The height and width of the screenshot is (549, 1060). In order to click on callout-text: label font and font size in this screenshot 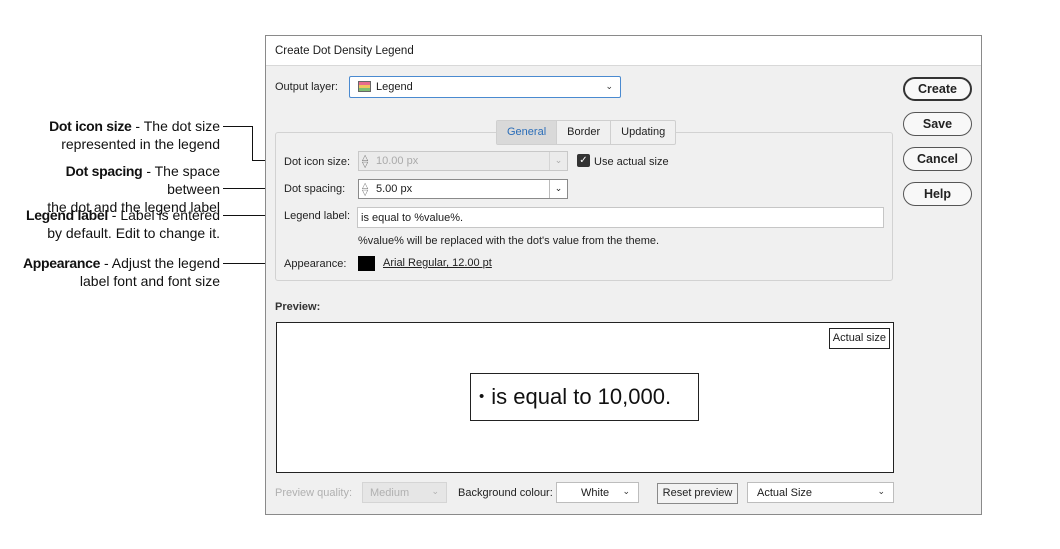, I will do `click(149, 281)`.